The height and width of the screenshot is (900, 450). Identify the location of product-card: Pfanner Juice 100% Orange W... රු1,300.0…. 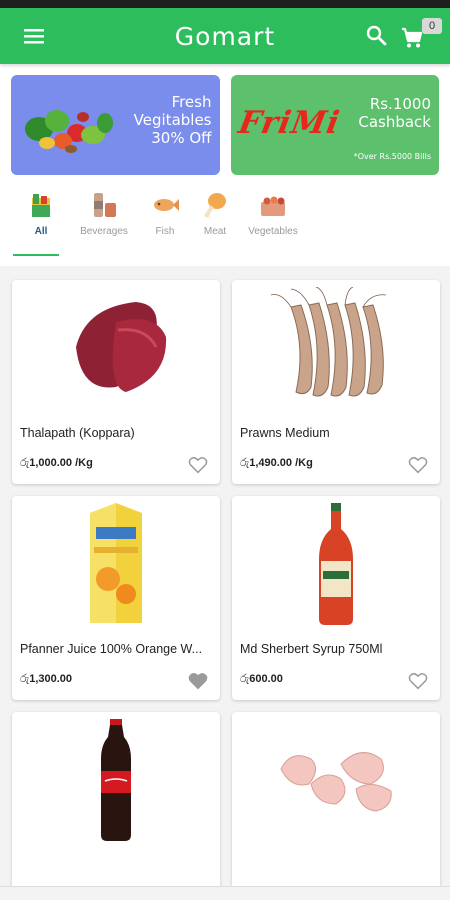
(116, 598).